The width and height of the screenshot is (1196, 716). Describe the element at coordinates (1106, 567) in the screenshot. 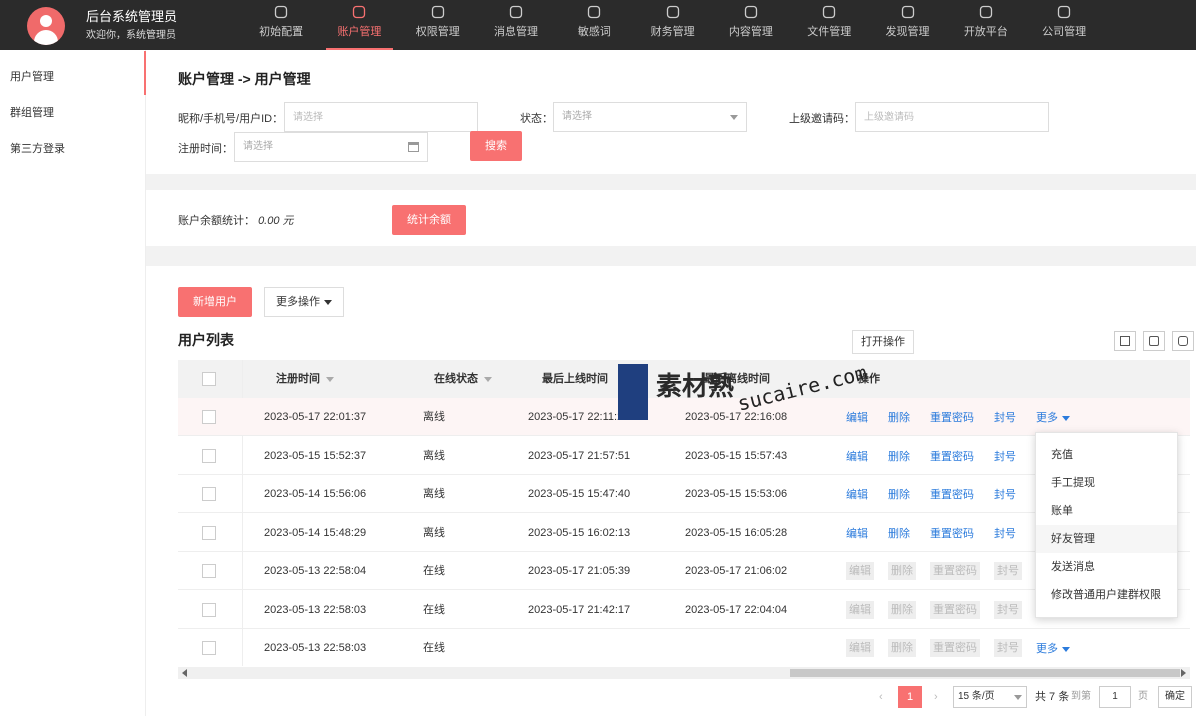

I see `menu-item-4: 发送消息` at that location.